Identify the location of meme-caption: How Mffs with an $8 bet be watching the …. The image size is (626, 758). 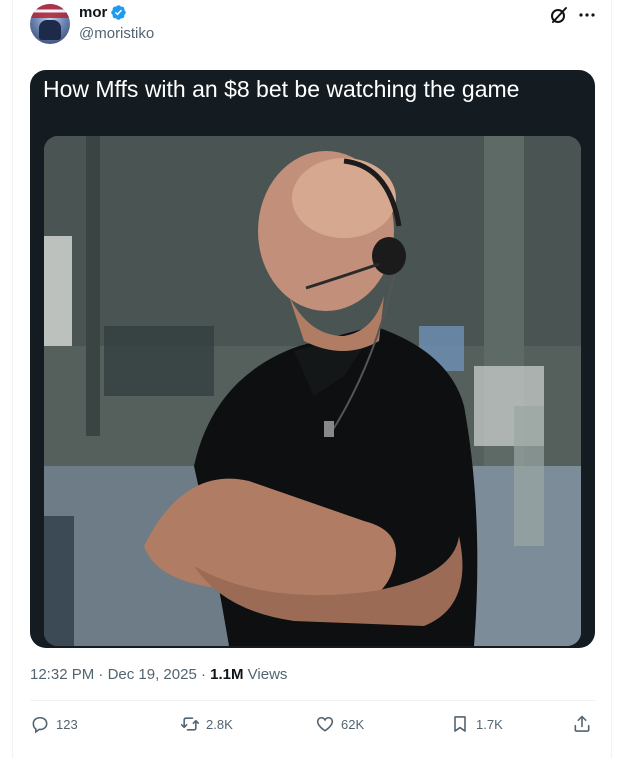
(281, 89).